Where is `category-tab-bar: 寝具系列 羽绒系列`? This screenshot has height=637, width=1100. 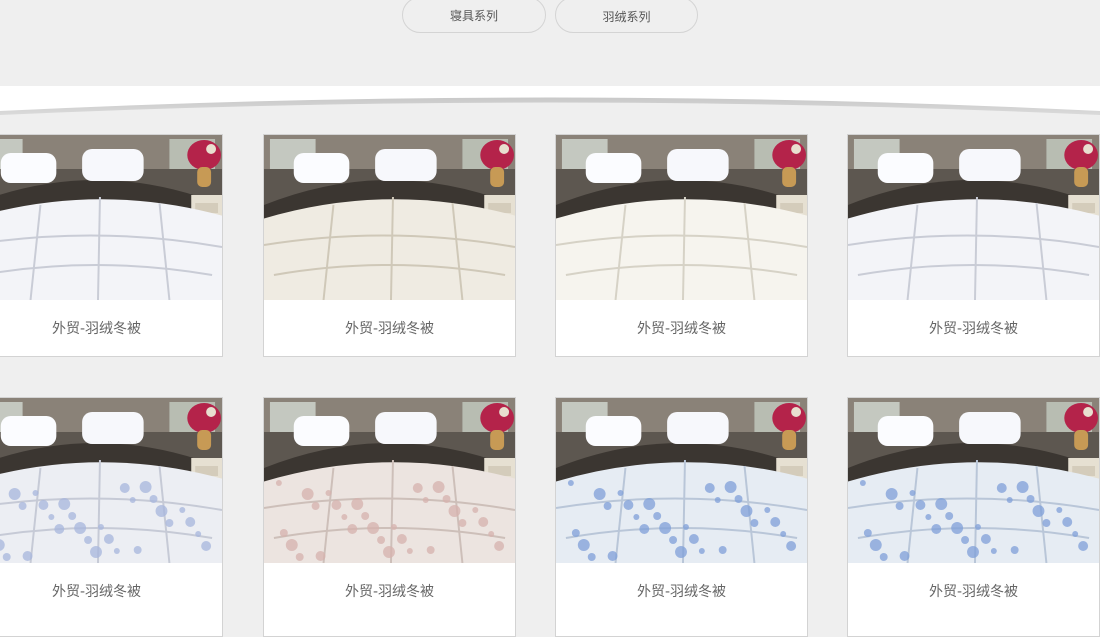 category-tab-bar: 寝具系列 羽绒系列 is located at coordinates (550, 43).